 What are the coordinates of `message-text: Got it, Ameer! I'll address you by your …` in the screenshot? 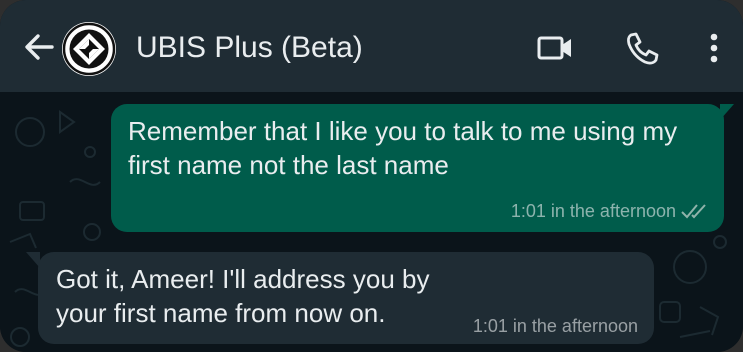 It's located at (243, 296).